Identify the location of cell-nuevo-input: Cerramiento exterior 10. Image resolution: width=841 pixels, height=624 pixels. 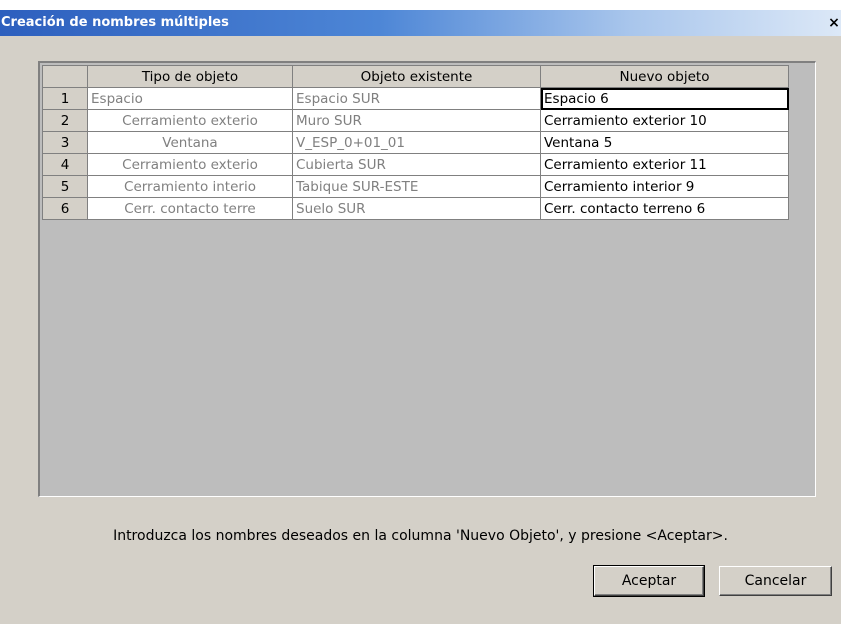
(664, 120).